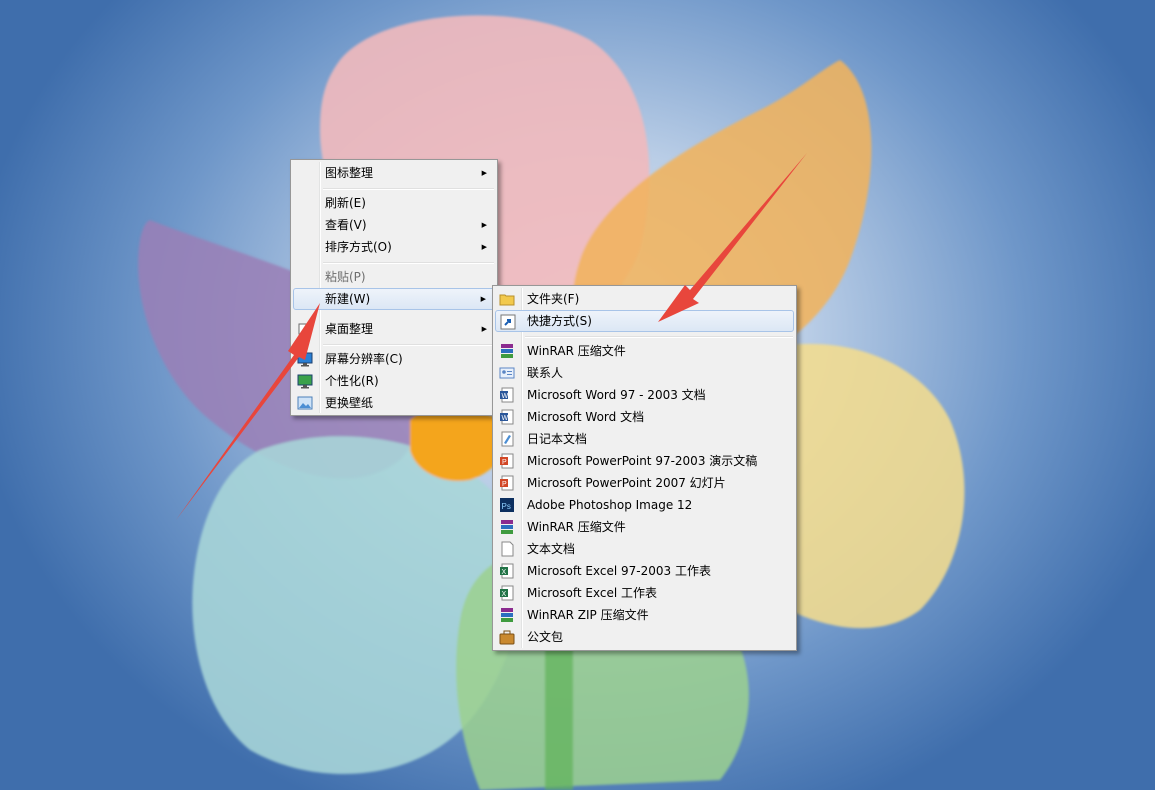  What do you see at coordinates (644, 321) in the screenshot?
I see `new-shortcut-item: 快捷方式(S)` at bounding box center [644, 321].